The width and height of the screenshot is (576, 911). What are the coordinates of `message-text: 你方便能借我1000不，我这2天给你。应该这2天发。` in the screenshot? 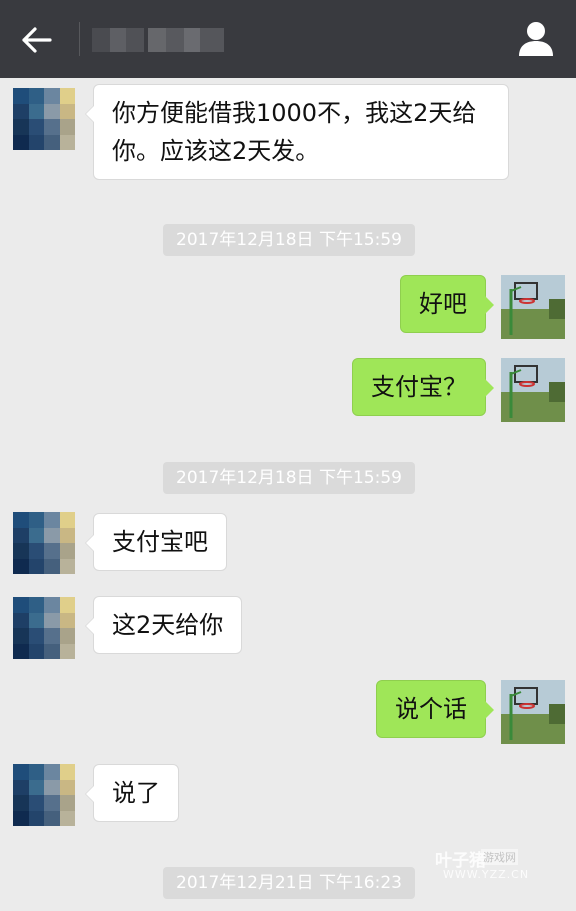 It's located at (294, 132).